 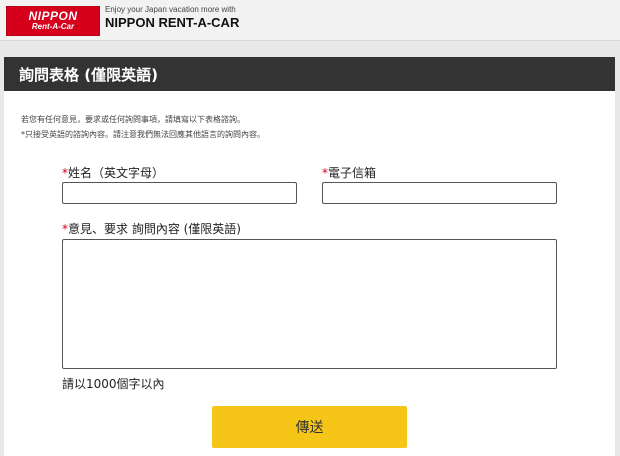 I want to click on nippon-rent-a-car-logo: NIPPON Rent-A-Car, so click(x=53, y=21).